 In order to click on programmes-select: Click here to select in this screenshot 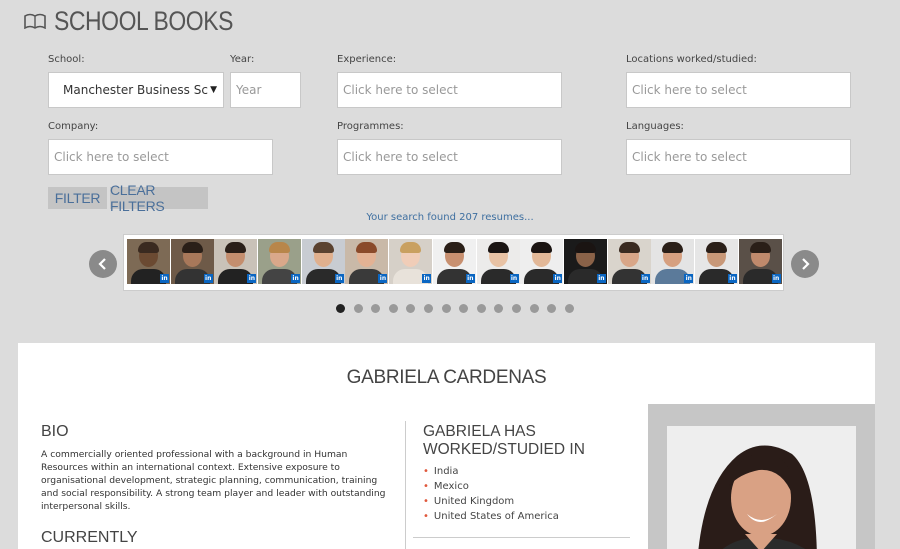, I will do `click(449, 157)`.